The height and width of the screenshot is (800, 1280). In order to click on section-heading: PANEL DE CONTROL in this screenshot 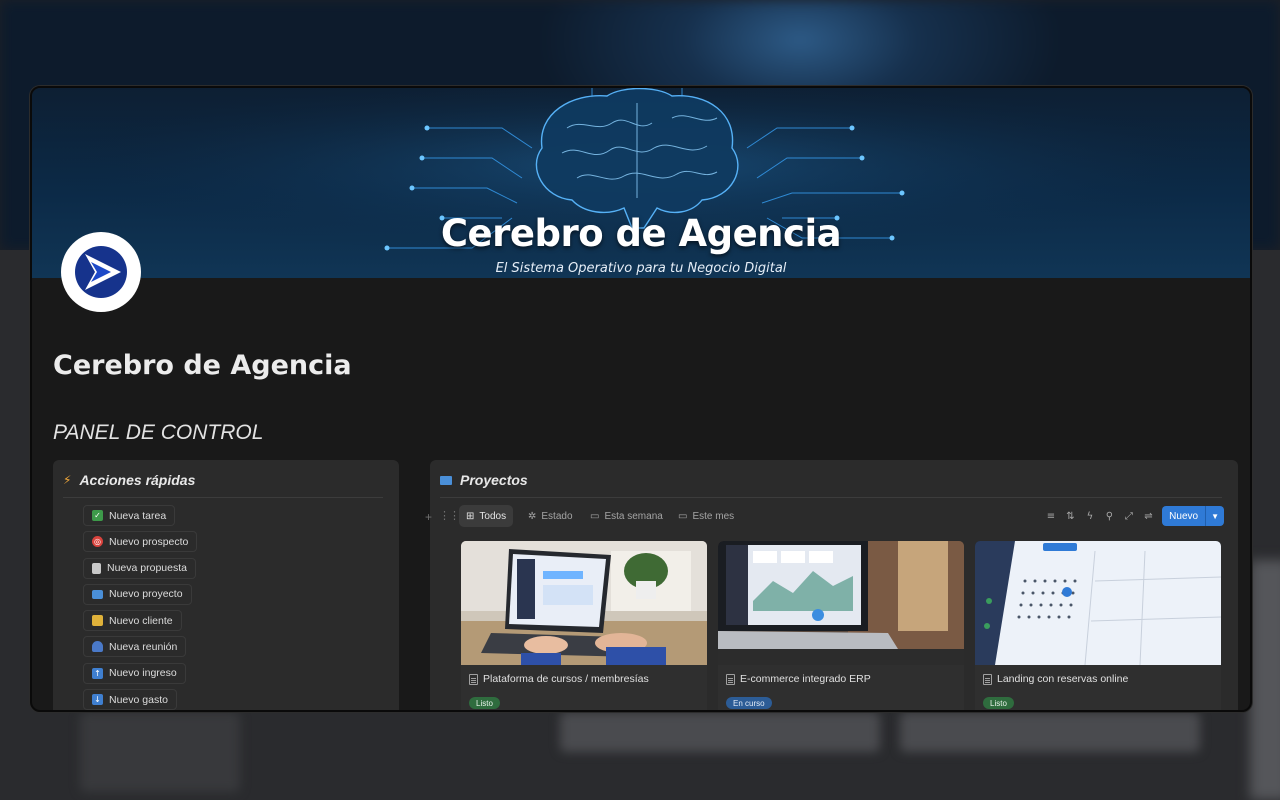, I will do `click(158, 432)`.